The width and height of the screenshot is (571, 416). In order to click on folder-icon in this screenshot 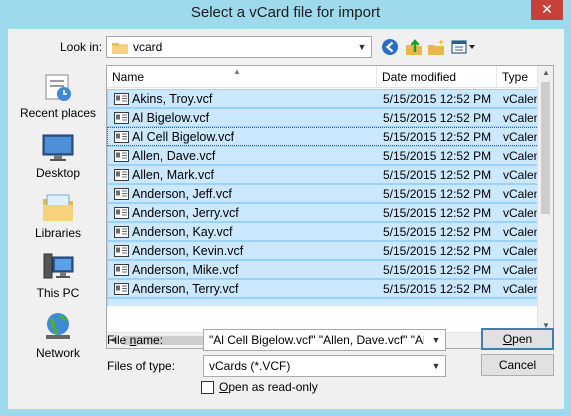, I will do `click(120, 48)`.